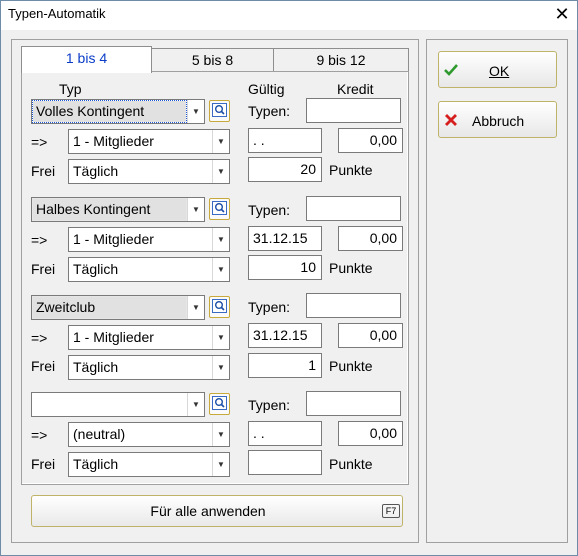 This screenshot has width=578, height=556. I want to click on type-select-2: Halbes Kontingent ▼, so click(118, 209).